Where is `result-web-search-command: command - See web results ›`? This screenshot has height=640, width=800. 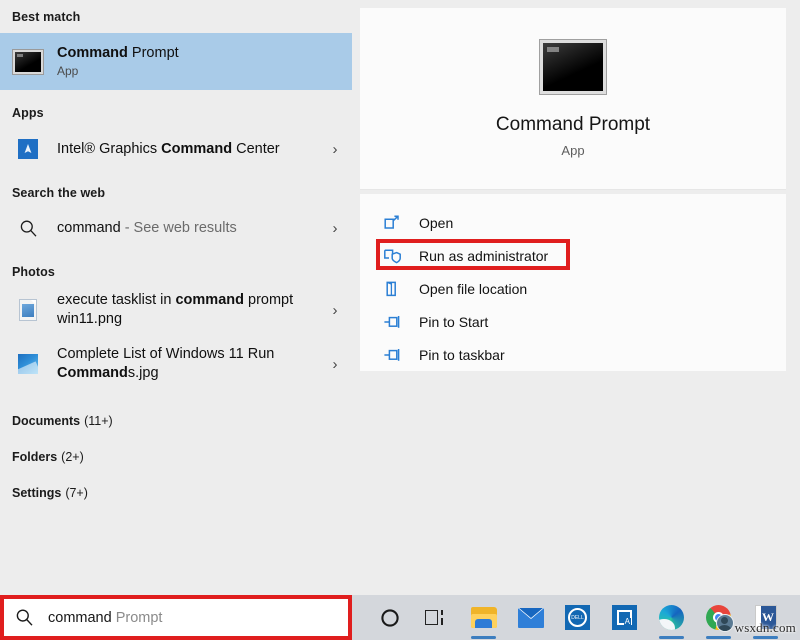 result-web-search-command: command - See web results › is located at coordinates (176, 228).